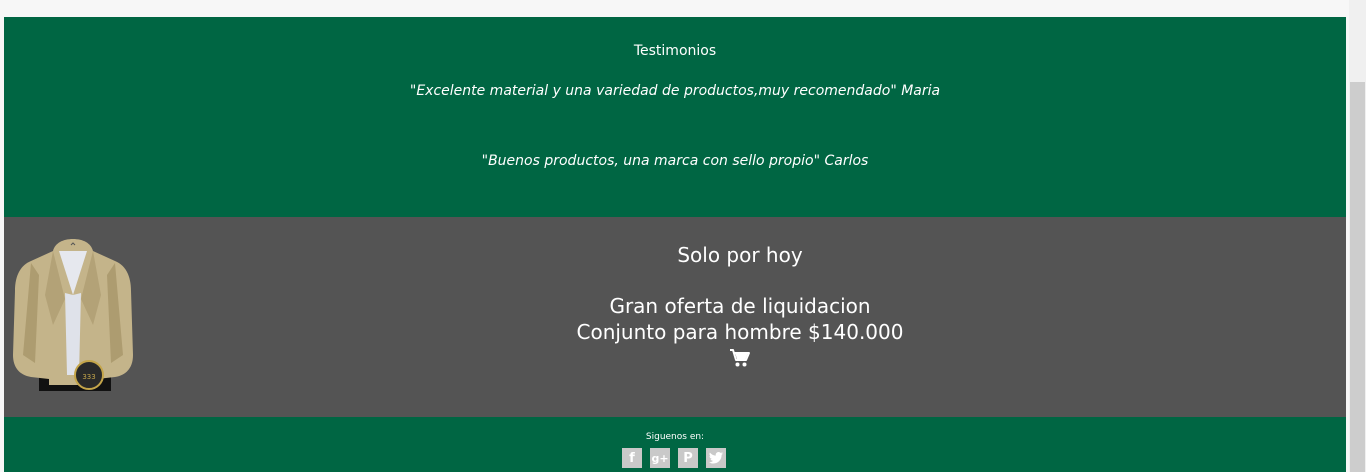  What do you see at coordinates (675, 51) in the screenshot?
I see `testimonials-title: Testimonios` at bounding box center [675, 51].